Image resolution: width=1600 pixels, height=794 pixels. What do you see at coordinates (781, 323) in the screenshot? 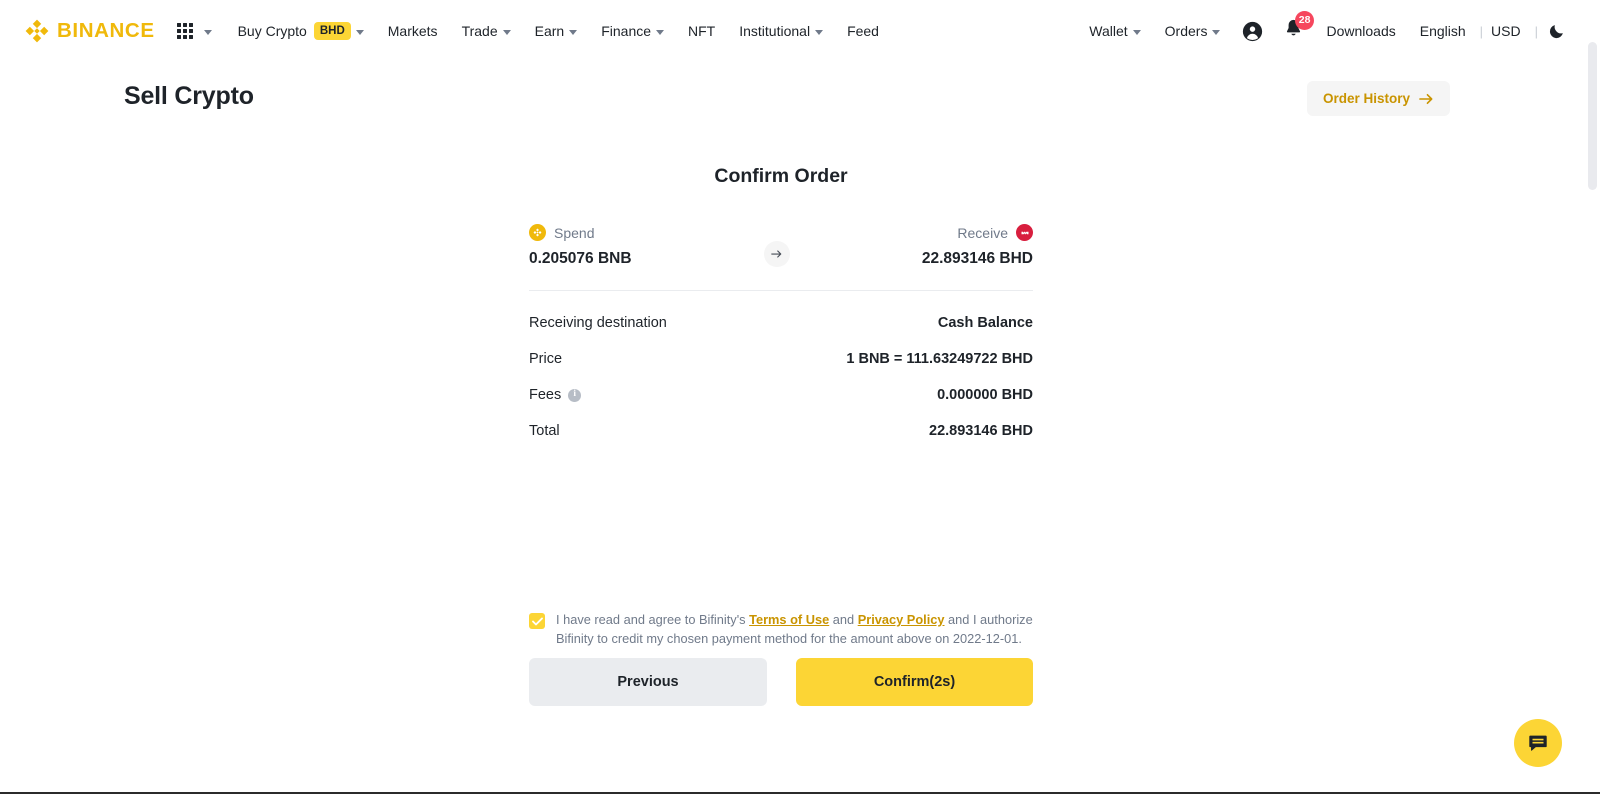
I see `detail-row-receiving-destination: Receiving destination Cash Balance` at bounding box center [781, 323].